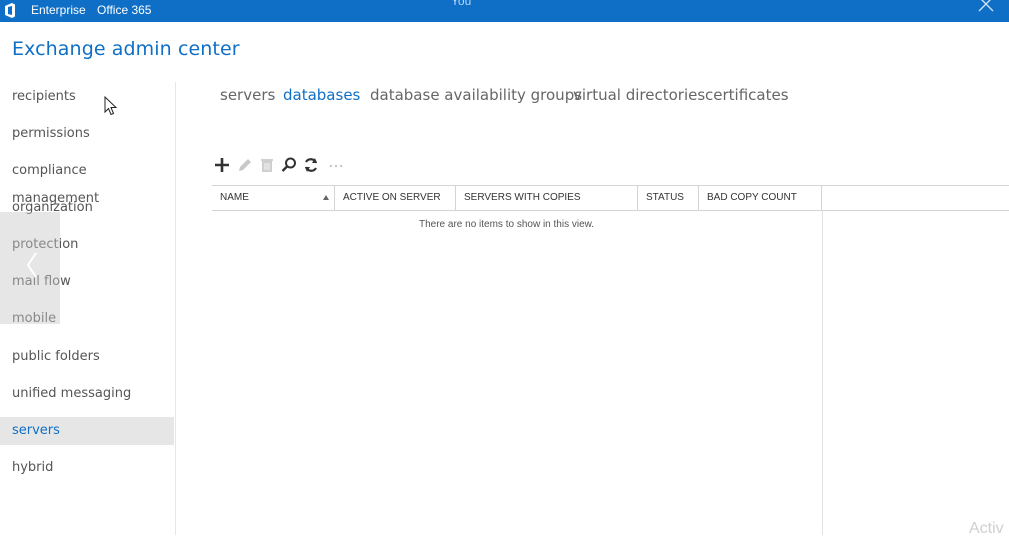  What do you see at coordinates (58, 10) in the screenshot?
I see `brand-label: Enterprise` at bounding box center [58, 10].